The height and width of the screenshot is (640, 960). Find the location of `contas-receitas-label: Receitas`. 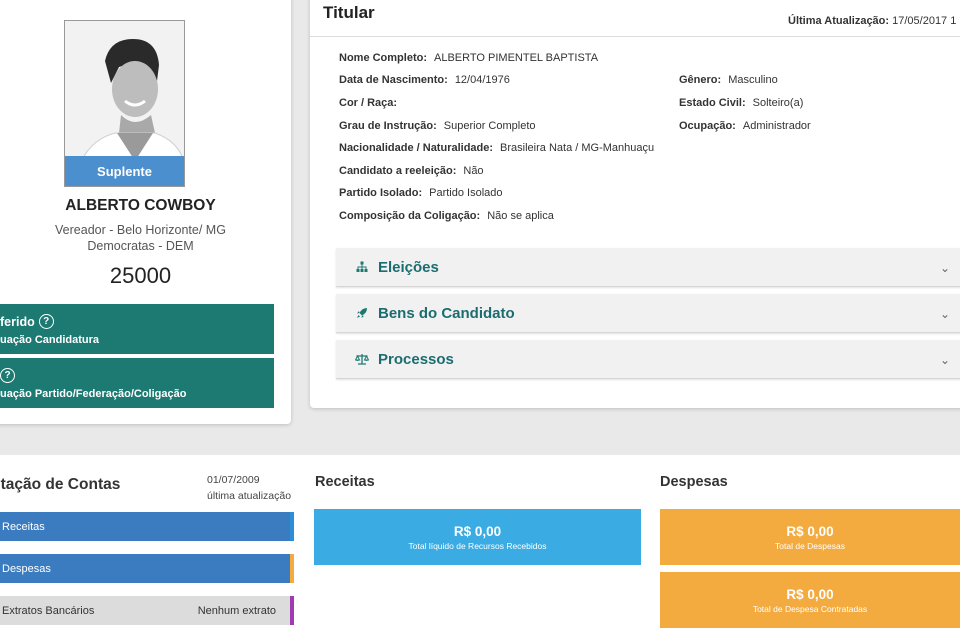

contas-receitas-label: Receitas is located at coordinates (23, 526).